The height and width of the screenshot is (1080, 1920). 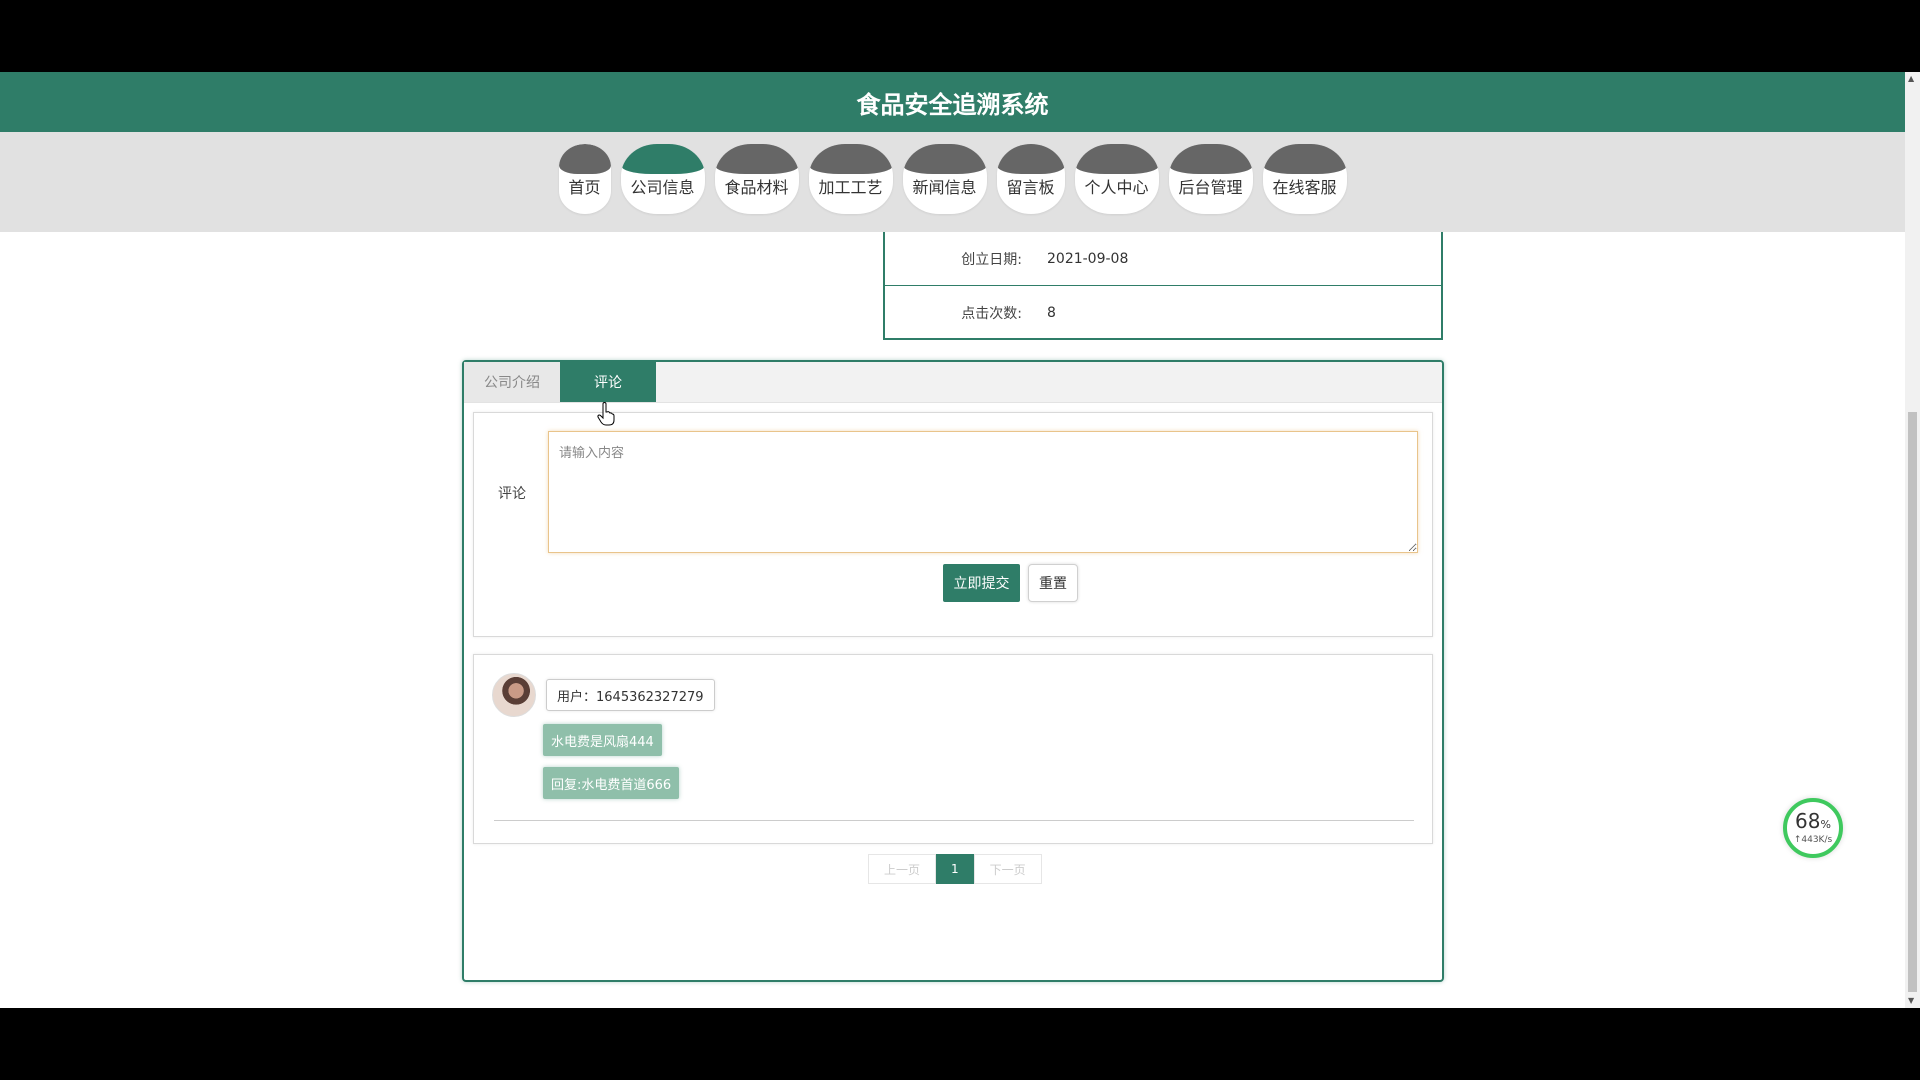 I want to click on info-row-founded: 创立日期: 2021-09-08, so click(x=1163, y=258).